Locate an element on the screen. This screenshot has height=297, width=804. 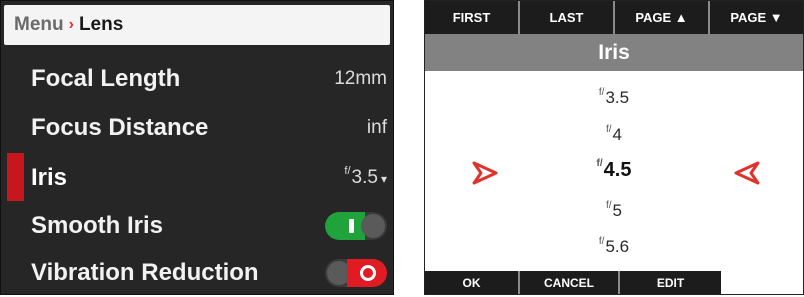
picker-top-toolbar: FIRST LAST PAGE ▲ PAGE ▼ is located at coordinates (614, 17).